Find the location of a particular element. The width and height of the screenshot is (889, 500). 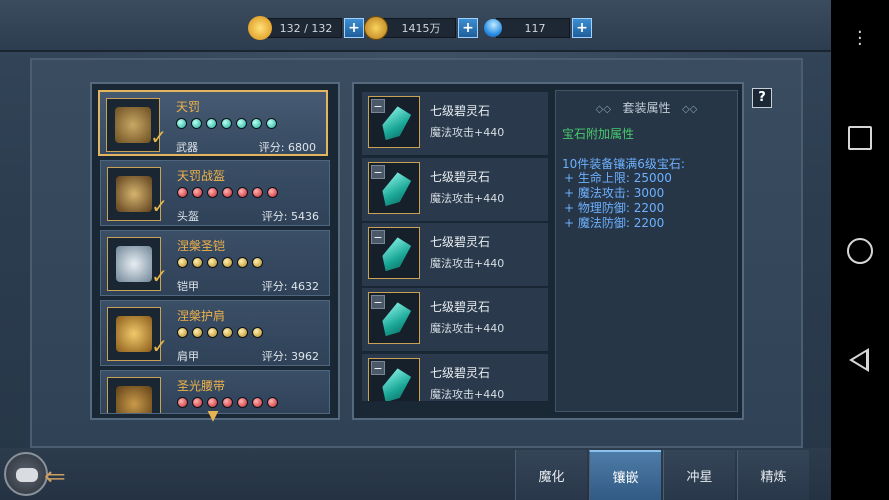

top-resource-bar: 132 / 132 + 1415万 + 117 + is located at coordinates (415, 26).